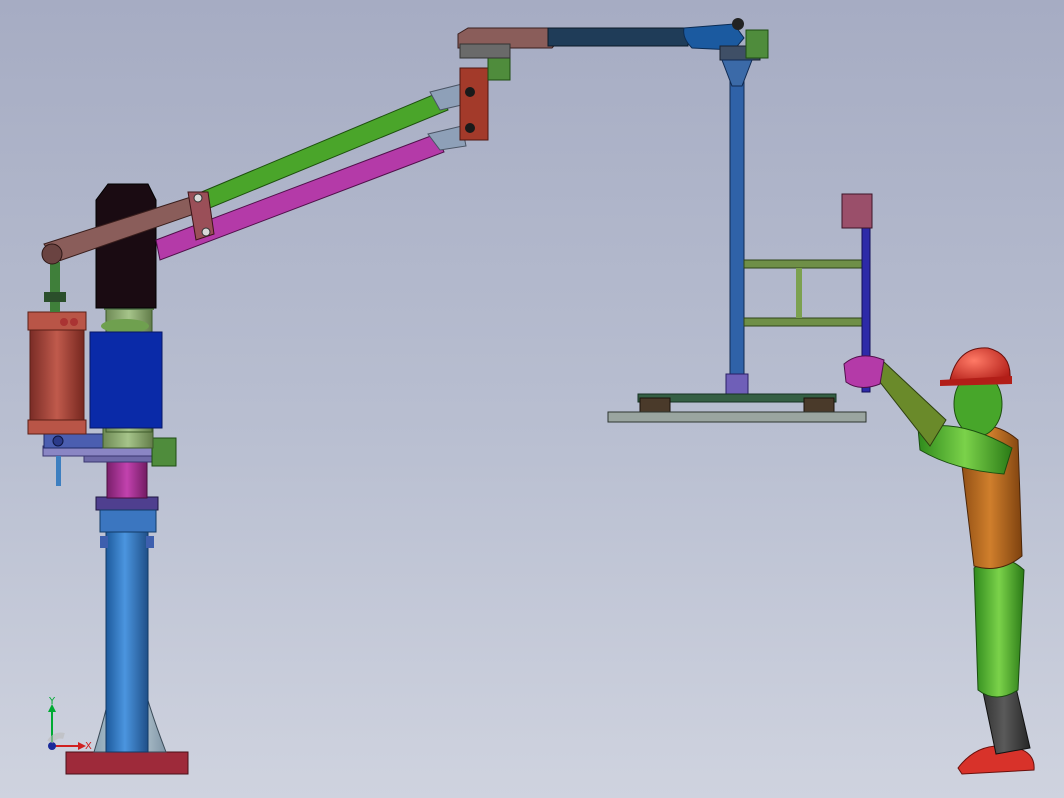  Describe the element at coordinates (311, 172) in the screenshot. I see `parallel-arm-assembly` at that location.